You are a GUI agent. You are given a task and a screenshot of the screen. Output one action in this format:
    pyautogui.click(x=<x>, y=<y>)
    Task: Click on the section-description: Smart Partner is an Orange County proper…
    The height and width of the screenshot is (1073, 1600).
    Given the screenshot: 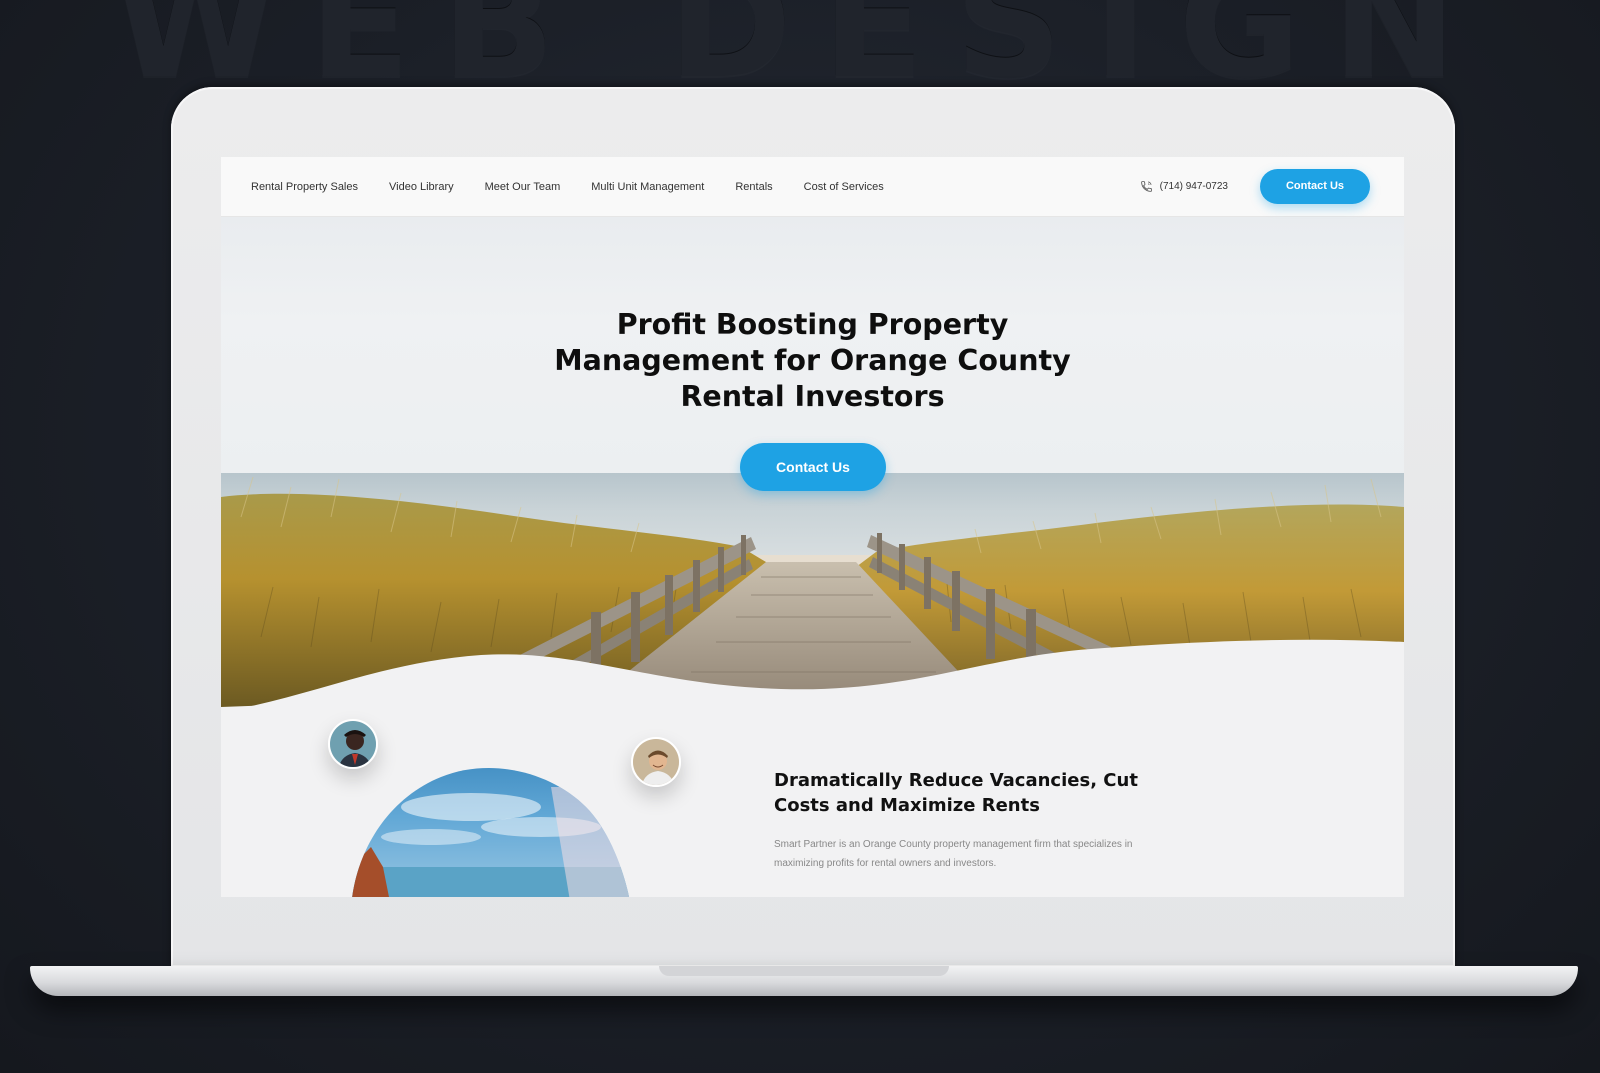 What is the action you would take?
    pyautogui.click(x=984, y=854)
    